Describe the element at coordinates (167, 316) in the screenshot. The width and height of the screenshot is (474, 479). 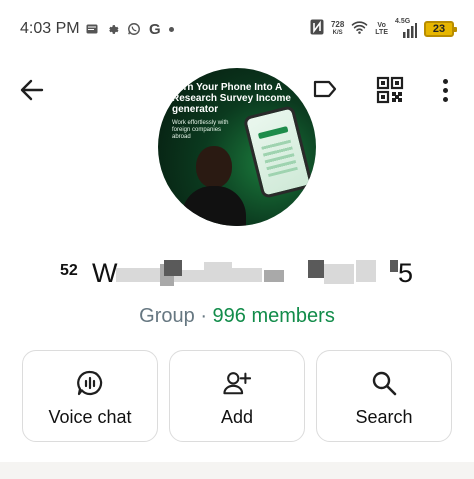
I see `group-type-label: Group` at that location.